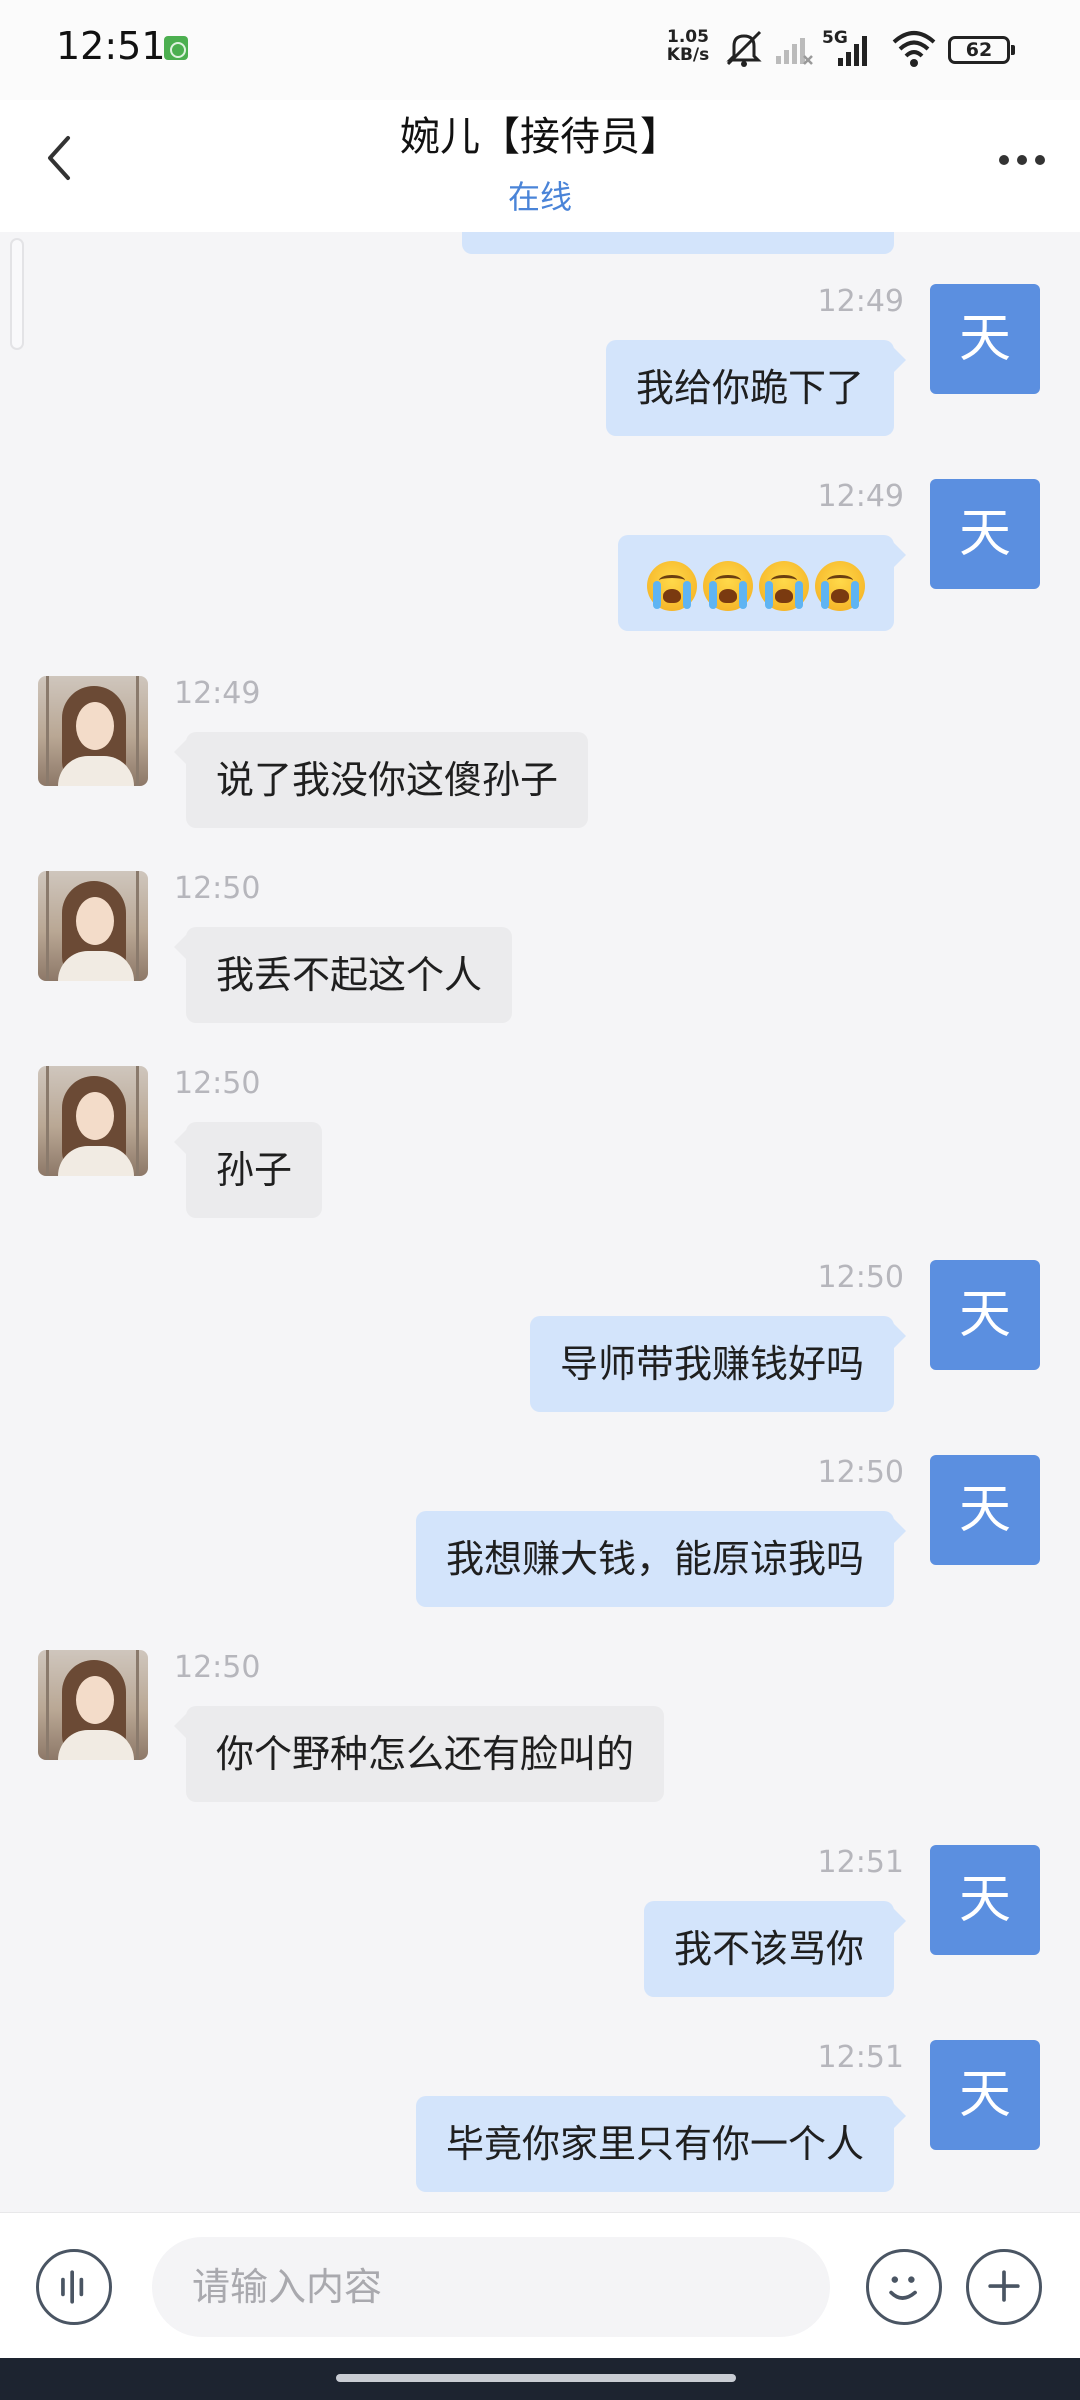  Describe the element at coordinates (425, 1754) in the screenshot. I see `message-bubble: 你个野种怎么还有脸叫的` at that location.